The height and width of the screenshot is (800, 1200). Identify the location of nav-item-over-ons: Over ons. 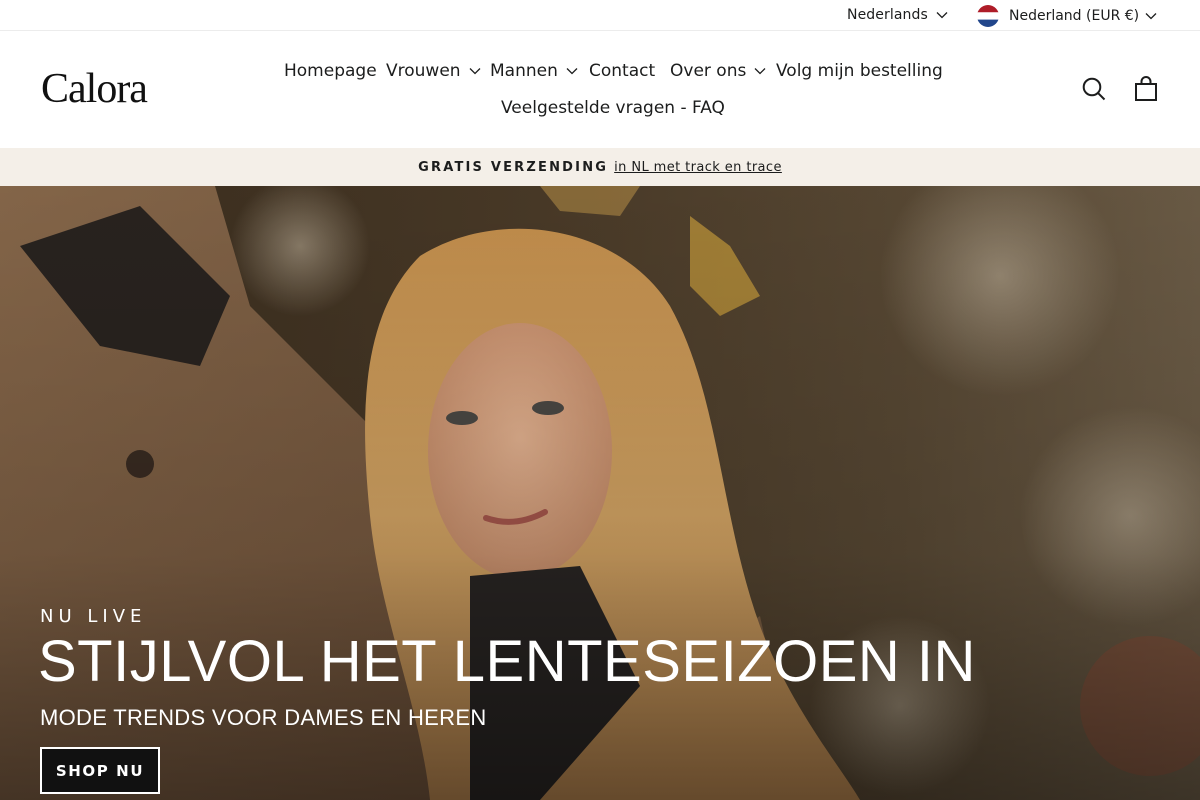
(718, 71).